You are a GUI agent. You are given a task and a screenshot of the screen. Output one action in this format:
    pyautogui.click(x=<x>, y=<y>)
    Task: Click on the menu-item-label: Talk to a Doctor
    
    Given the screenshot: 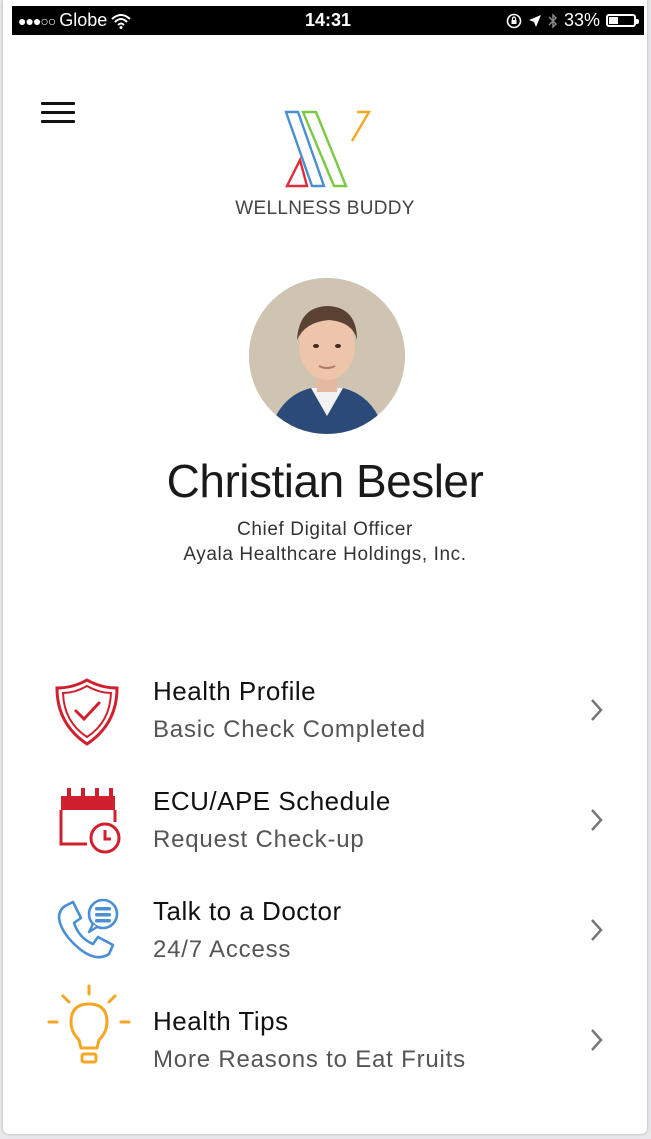 What is the action you would take?
    pyautogui.click(x=247, y=911)
    